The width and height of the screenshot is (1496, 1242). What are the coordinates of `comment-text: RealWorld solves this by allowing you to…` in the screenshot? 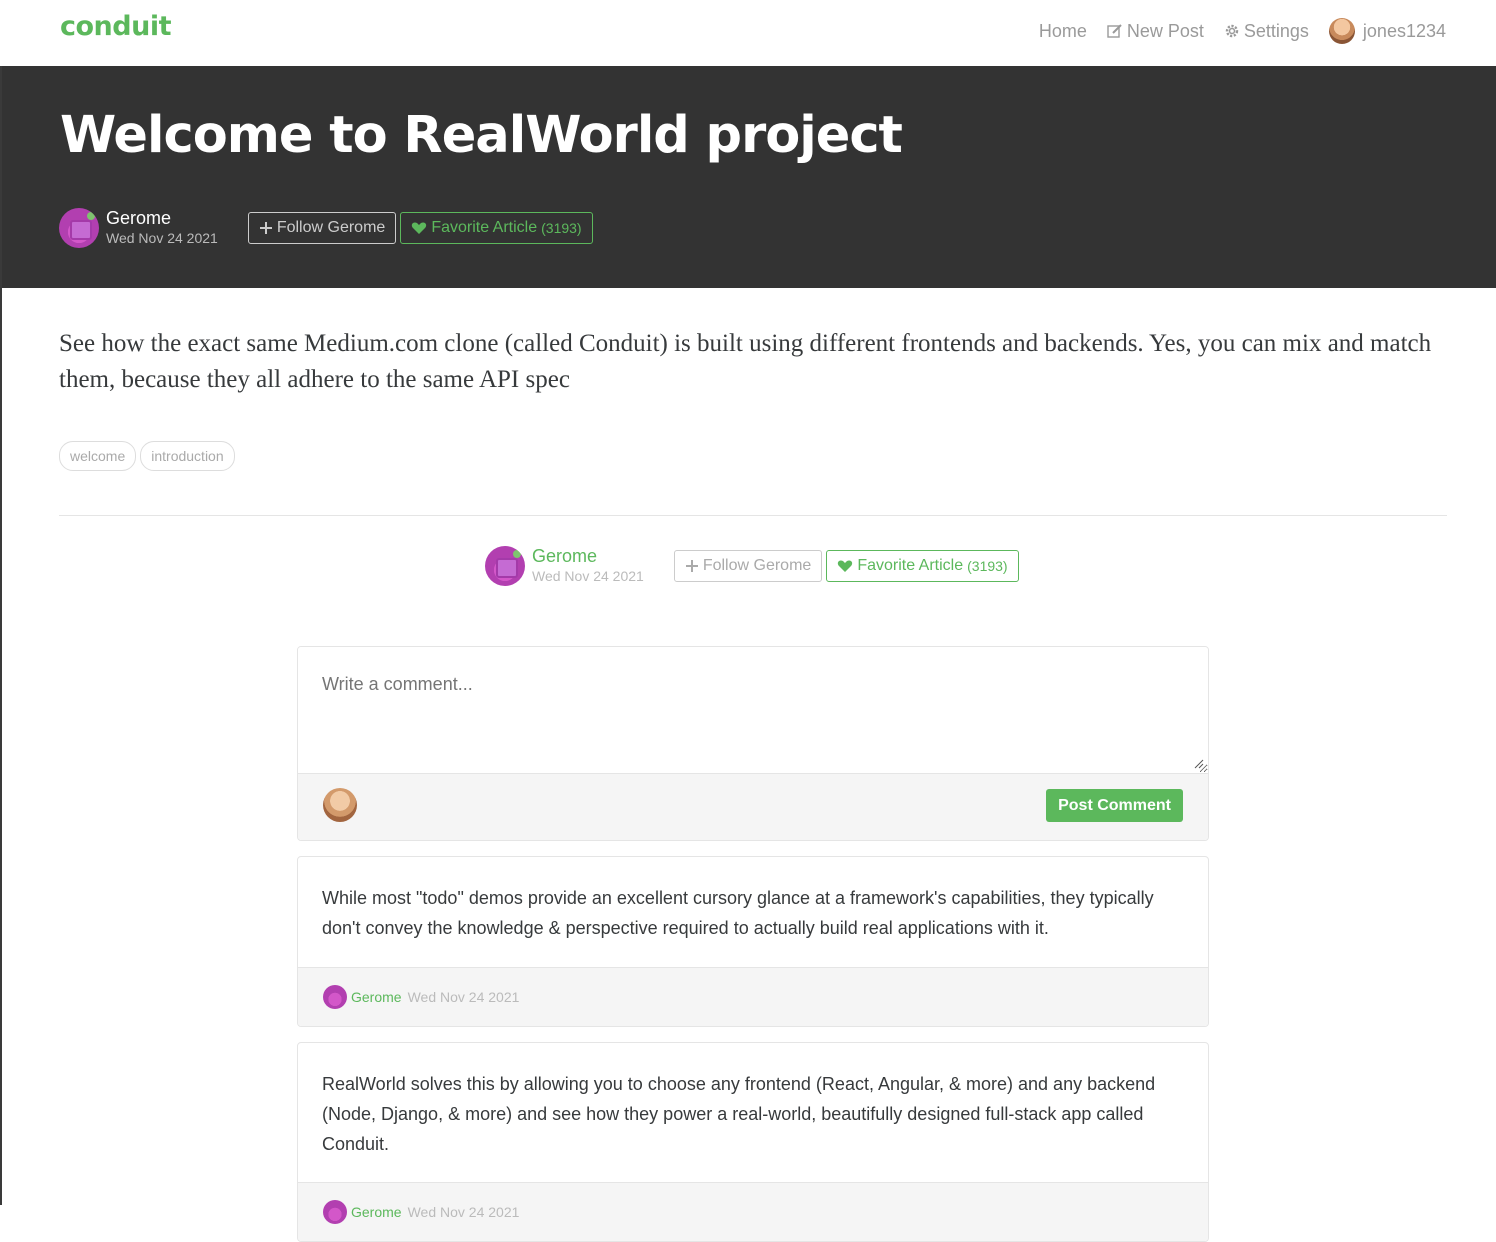 It's located at (739, 1114).